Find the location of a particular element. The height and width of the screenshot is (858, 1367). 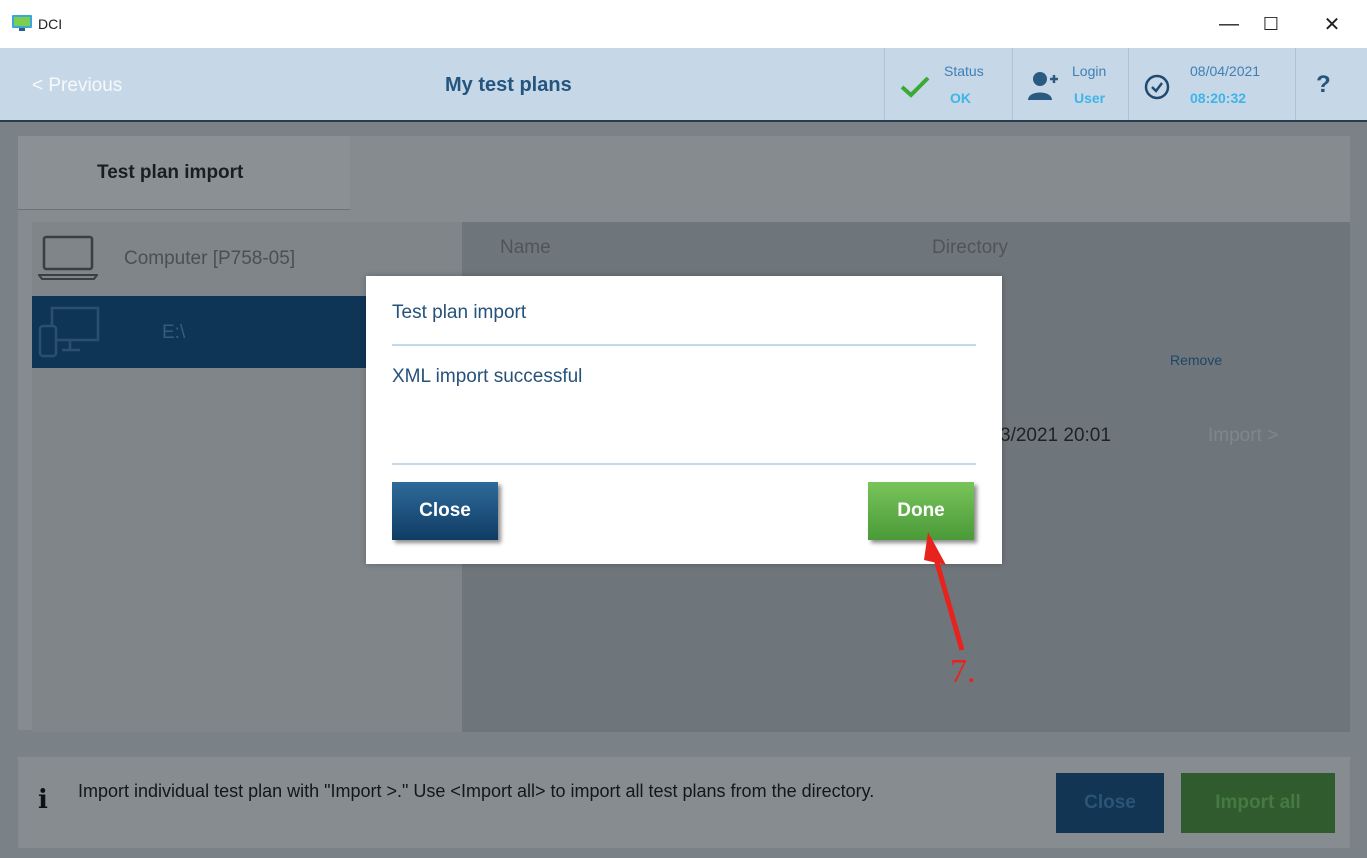

column-header-name: Name is located at coordinates (525, 247).